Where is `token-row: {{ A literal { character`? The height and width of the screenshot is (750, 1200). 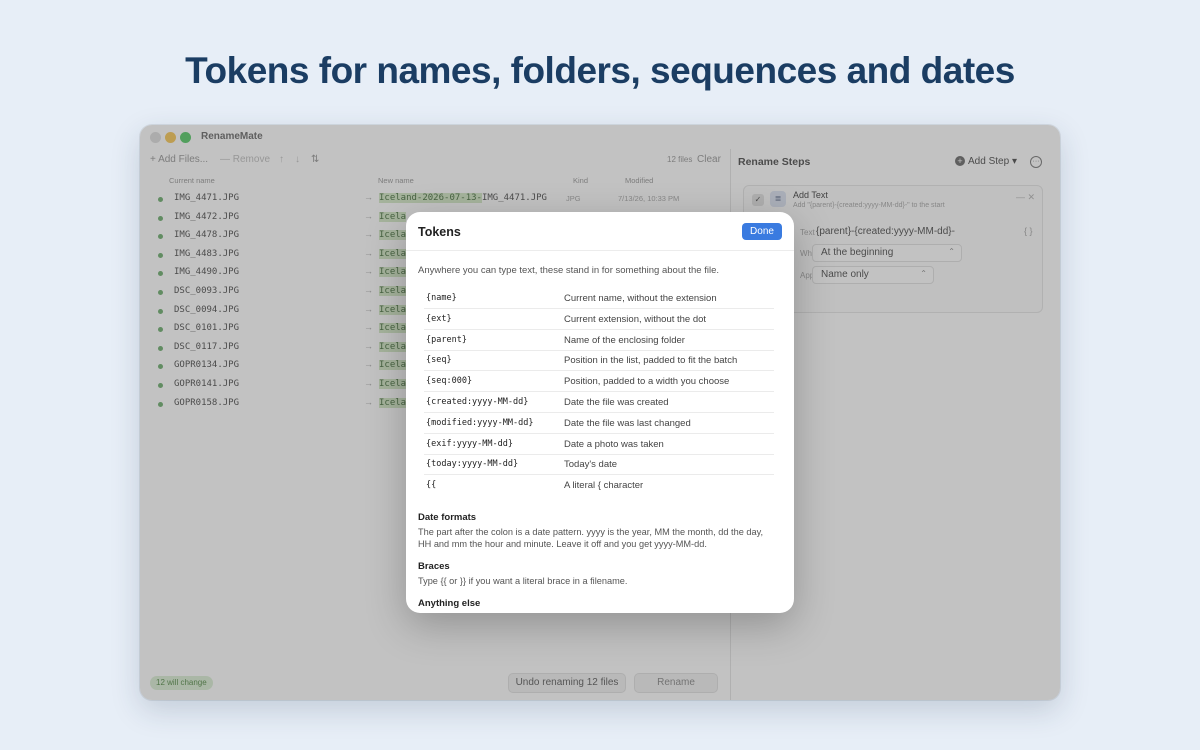
token-row: {{ A literal { character is located at coordinates (599, 485).